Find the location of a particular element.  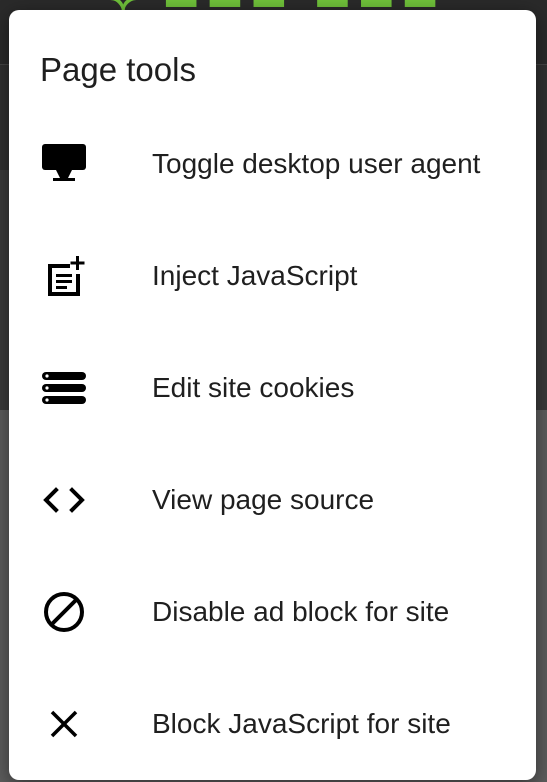

storage-icon is located at coordinates (64, 388).